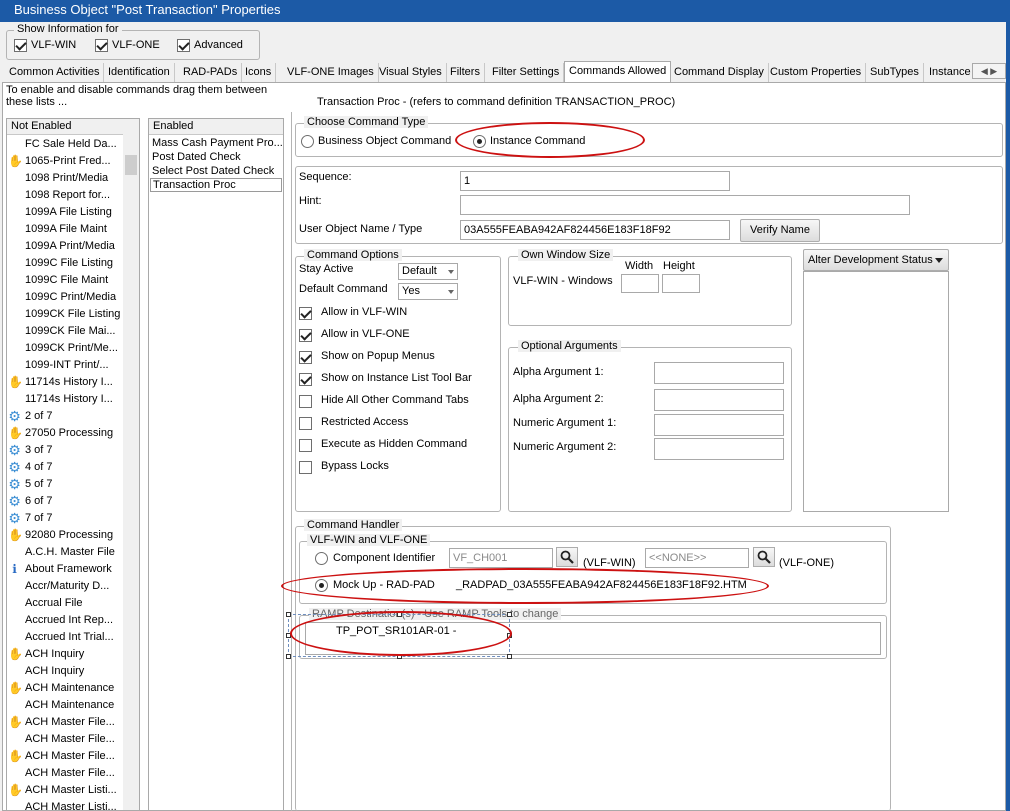 Image resolution: width=1010 pixels, height=811 pixels. I want to click on window-width-input, so click(640, 283).